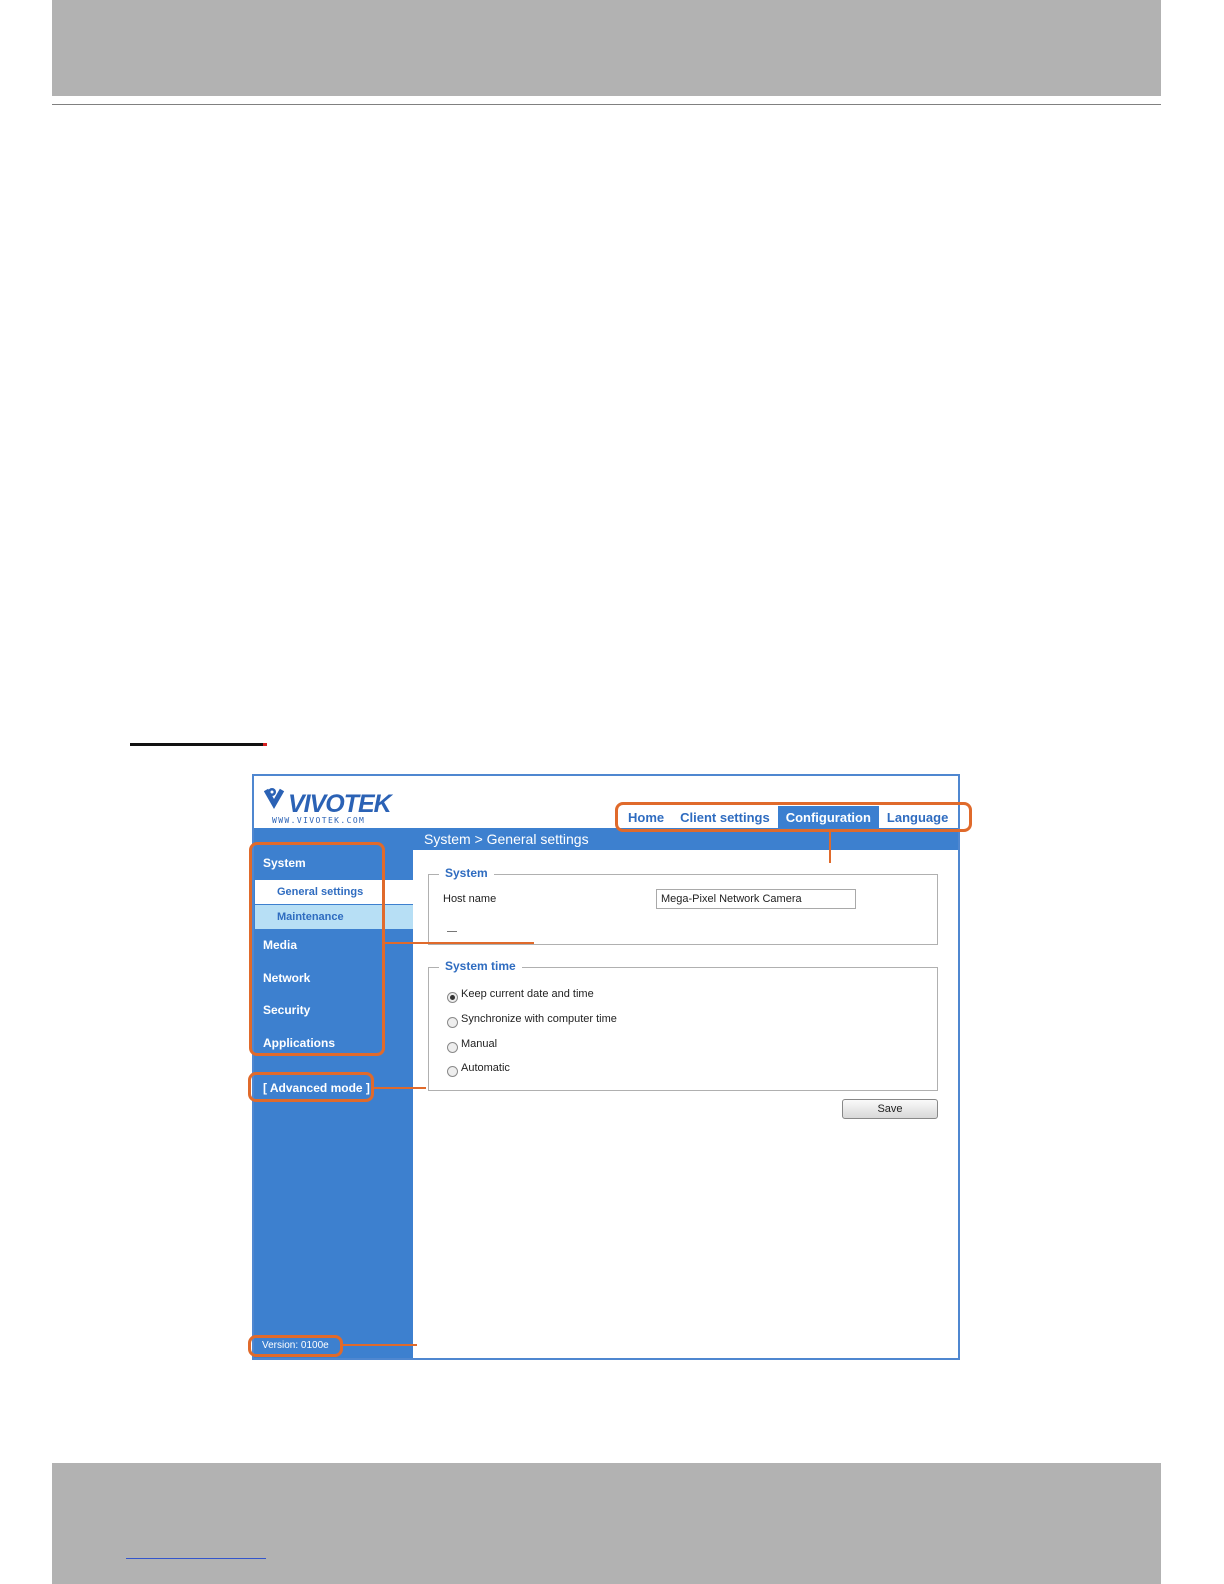  I want to click on option-manual-label: Manual, so click(479, 1044).